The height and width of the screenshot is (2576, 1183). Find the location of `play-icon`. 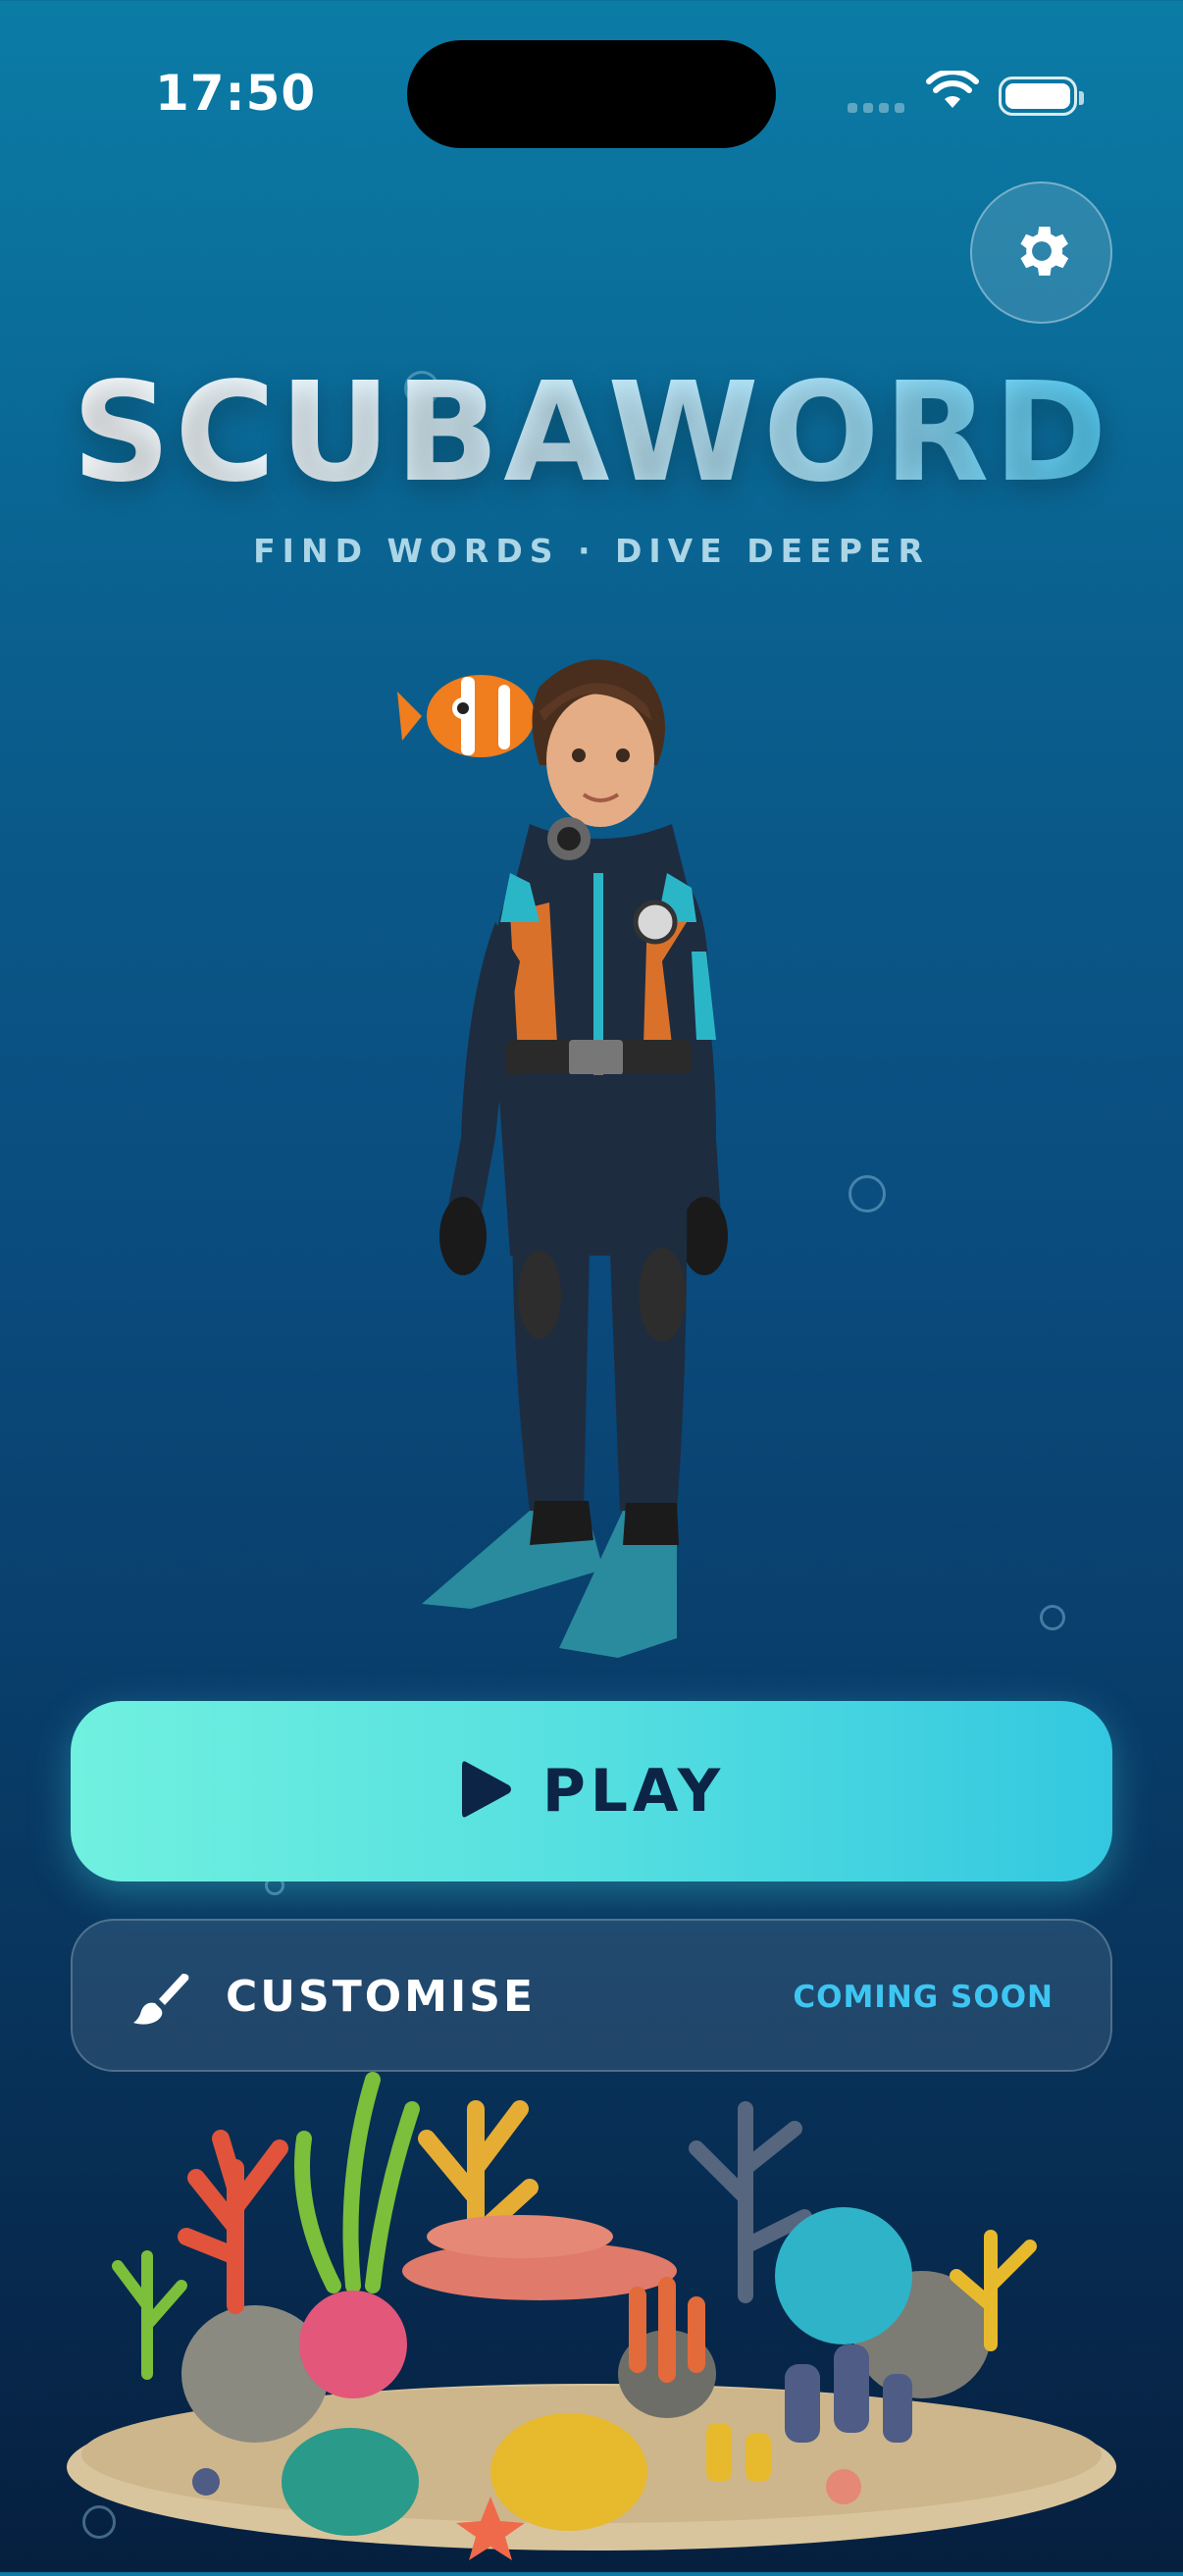

play-icon is located at coordinates (486, 1791).